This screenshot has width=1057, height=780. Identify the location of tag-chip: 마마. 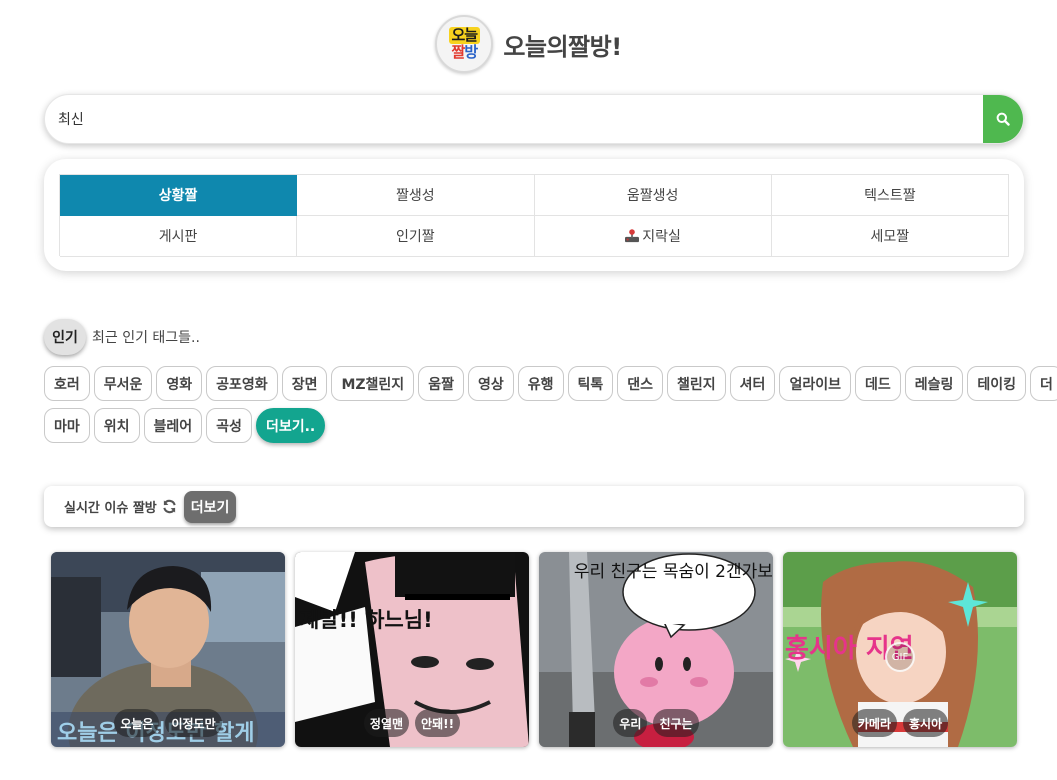
(67, 425).